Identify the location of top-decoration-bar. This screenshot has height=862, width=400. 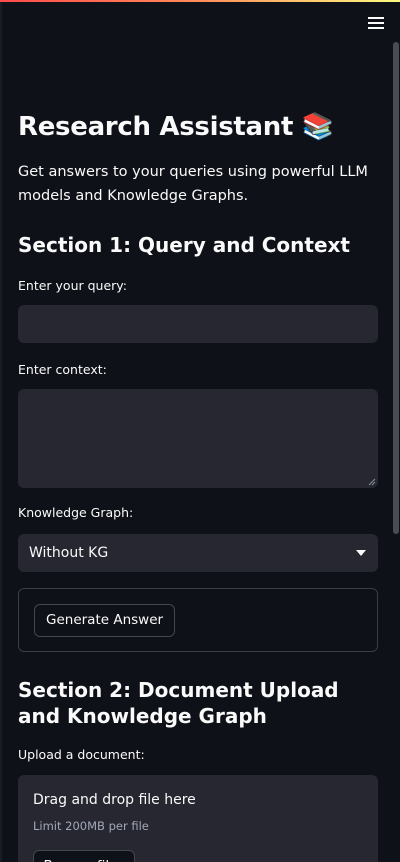
(200, 1).